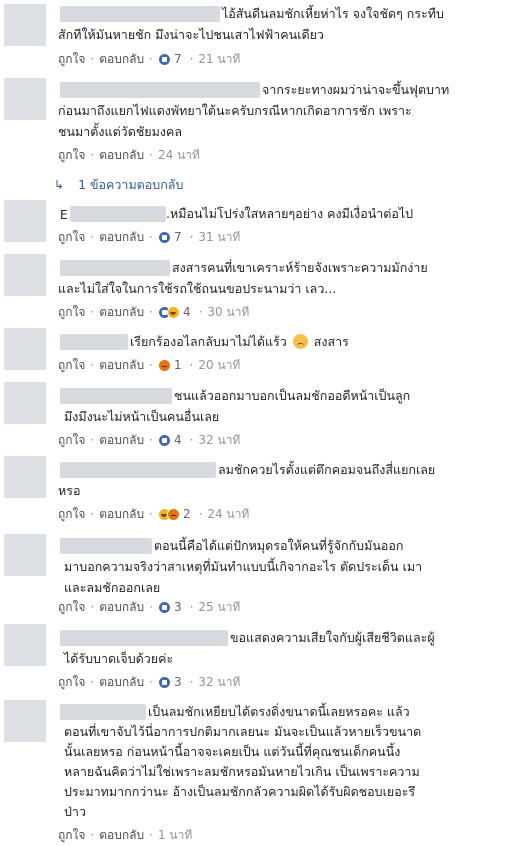 This screenshot has height=846, width=520. Describe the element at coordinates (219, 365) in the screenshot. I see `timestamp: 20 นาที` at that location.